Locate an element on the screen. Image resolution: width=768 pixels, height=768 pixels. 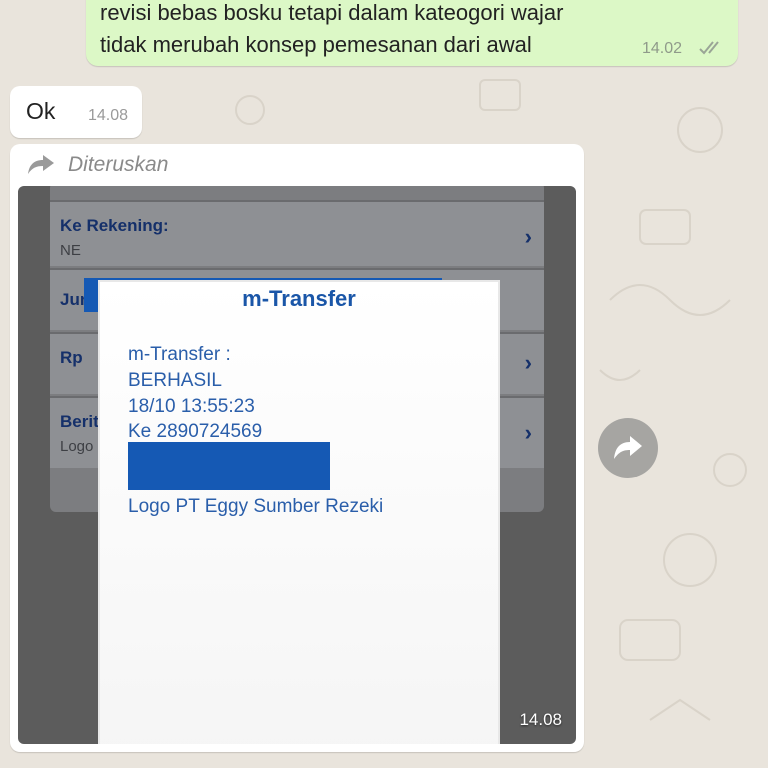
receipt-line: BERHASIL is located at coordinates (175, 380).